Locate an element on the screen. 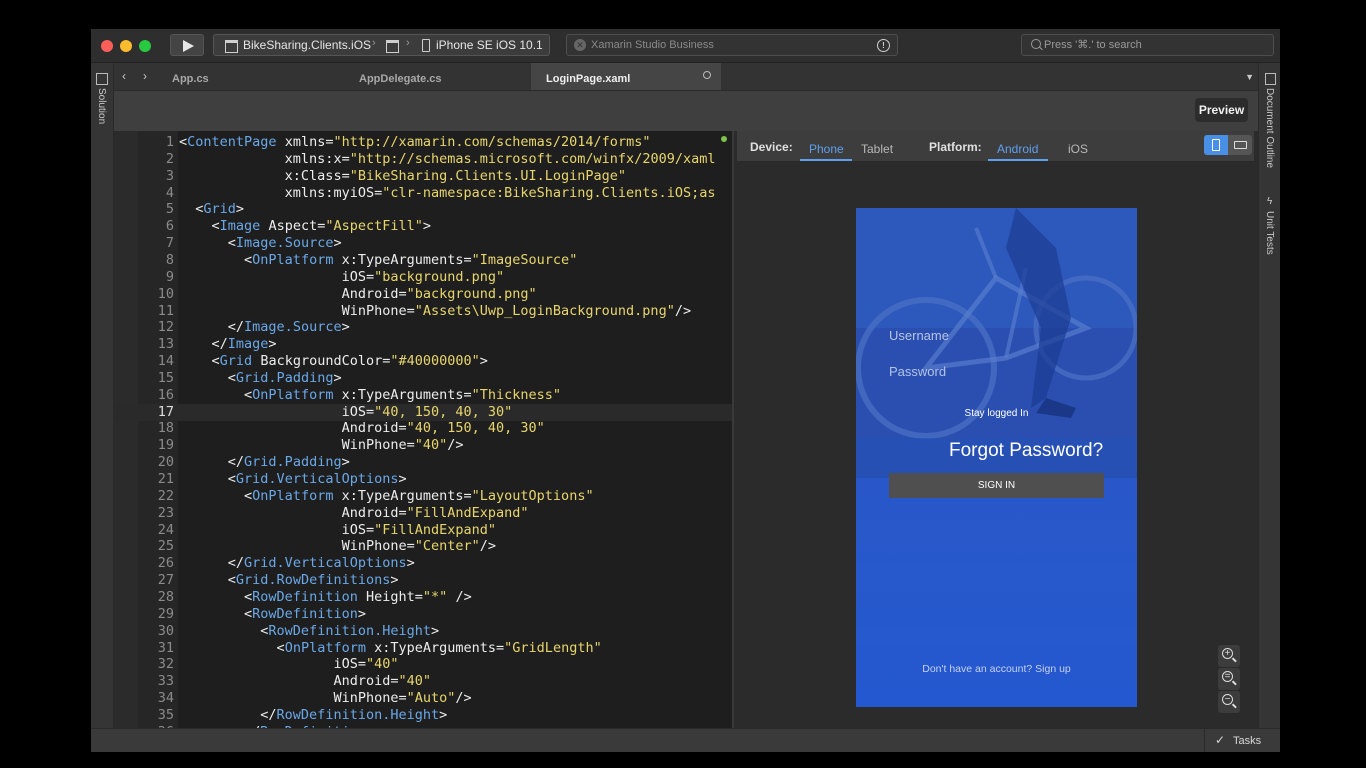 The width and height of the screenshot is (1366, 768). tab-appdelegate-cs: AppDelegate.cs is located at coordinates (437, 76).